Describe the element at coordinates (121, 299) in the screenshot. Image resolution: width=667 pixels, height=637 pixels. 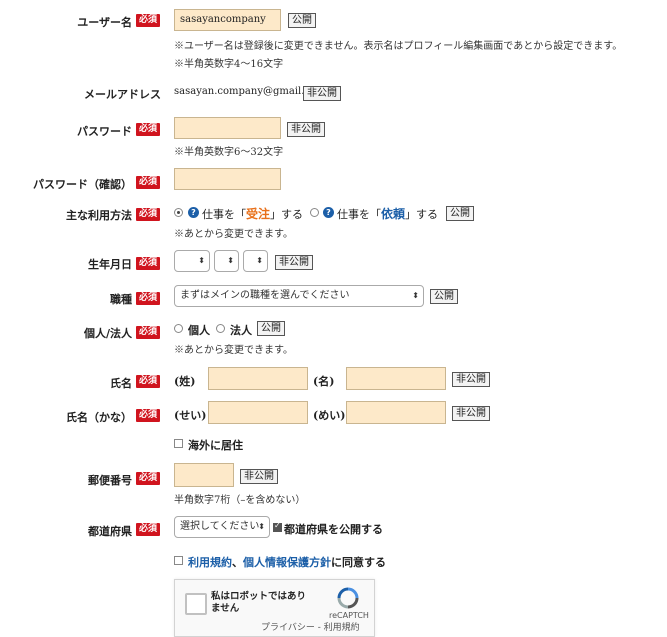
I see `occupation-label: 職種` at that location.